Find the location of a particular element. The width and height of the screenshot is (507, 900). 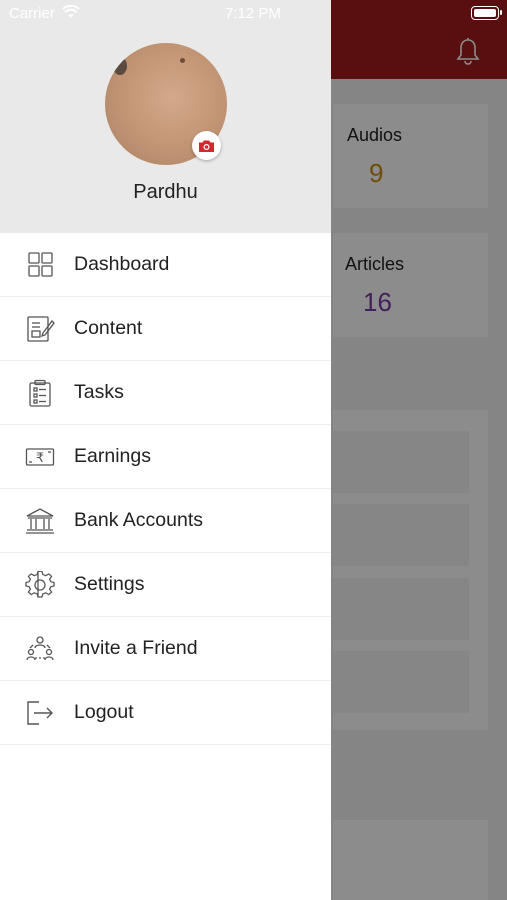

status-bar: Carrier 7:12 PM is located at coordinates (253, 13).